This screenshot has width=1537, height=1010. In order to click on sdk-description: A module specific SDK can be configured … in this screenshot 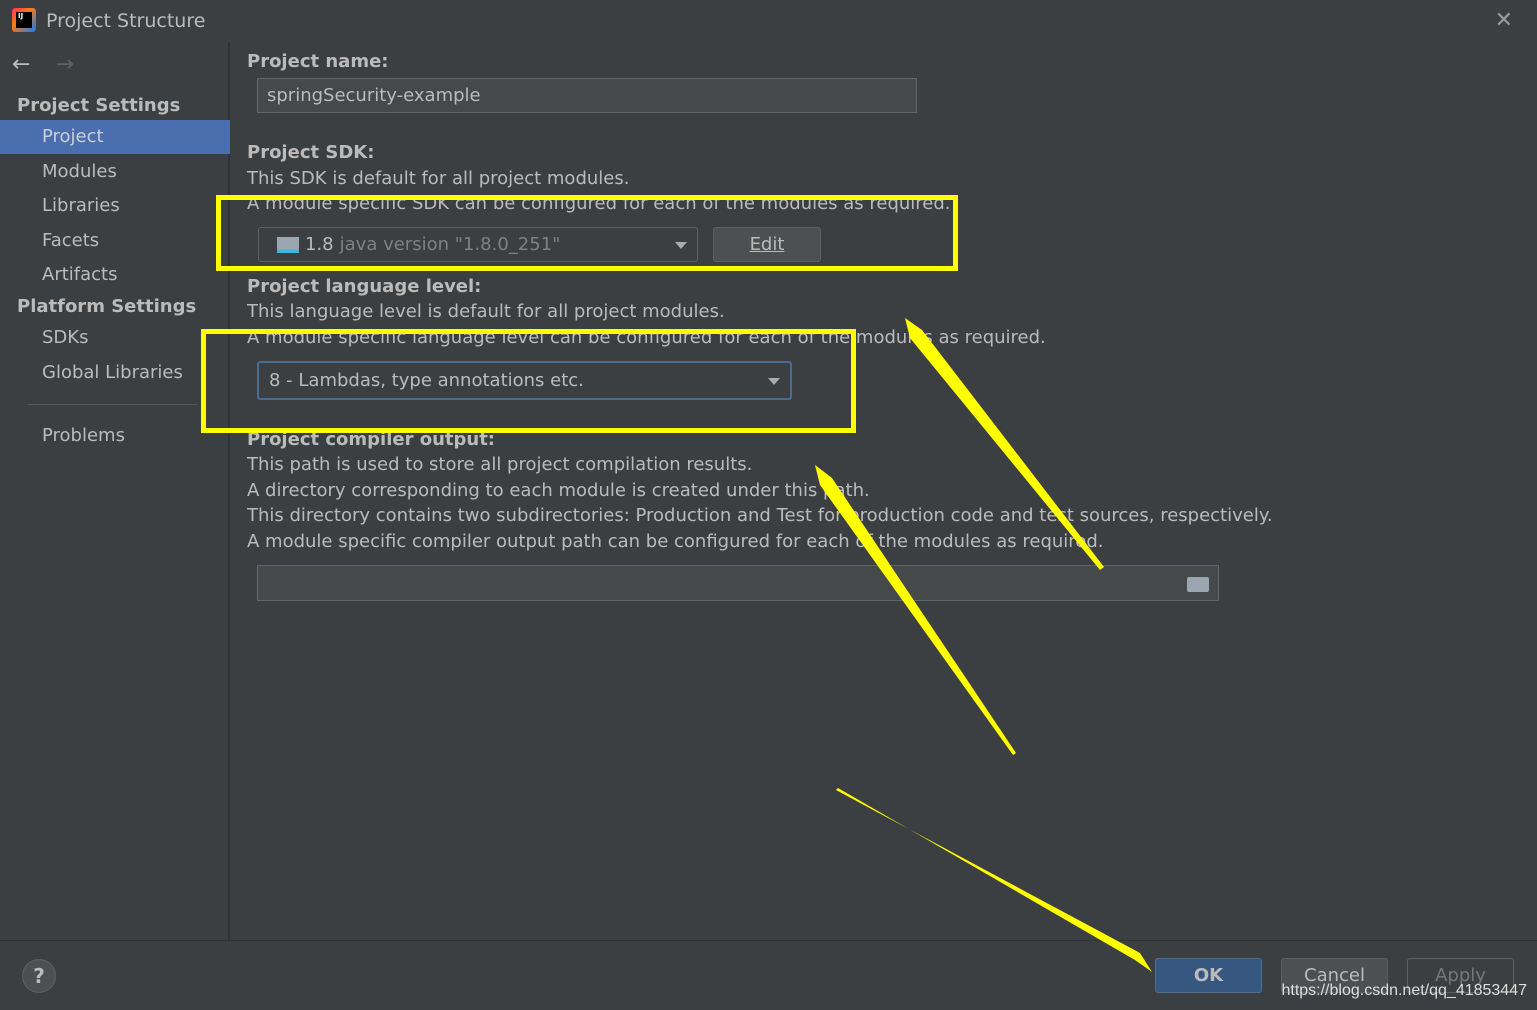, I will do `click(599, 203)`.